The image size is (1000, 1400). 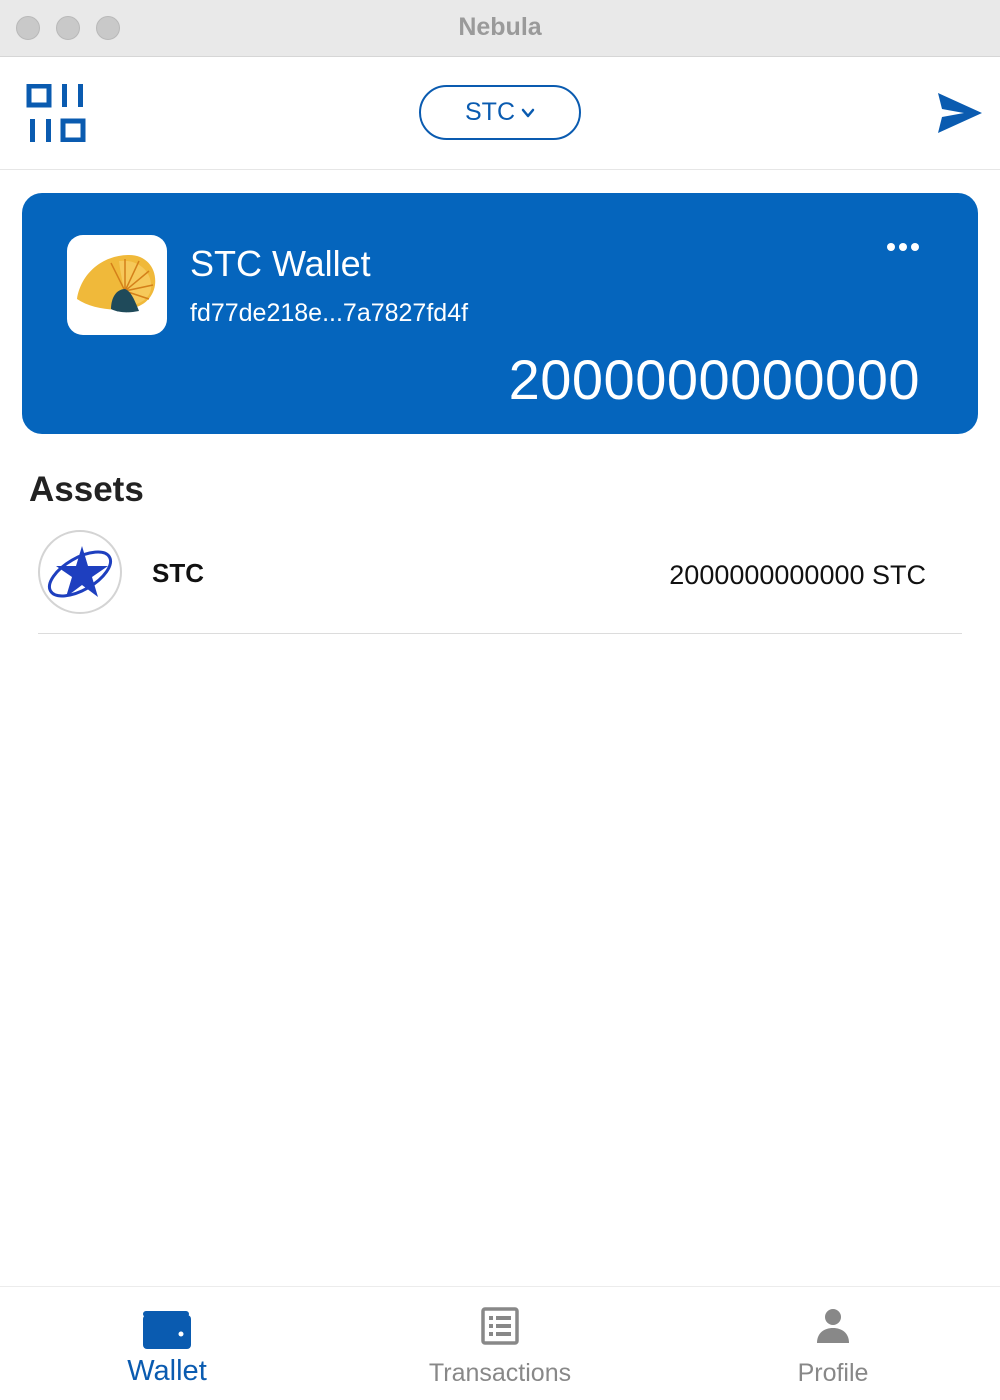 I want to click on wallet-logo, so click(x=117, y=285).